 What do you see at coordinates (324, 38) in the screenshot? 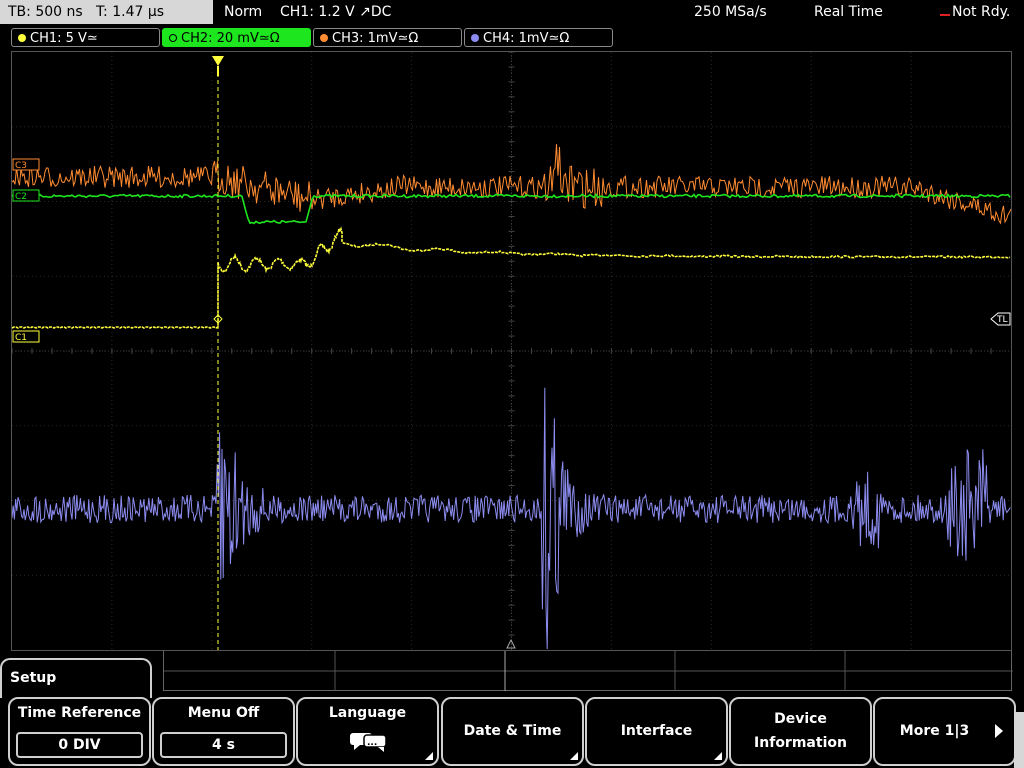
I see `channel-3-dot-icon` at bounding box center [324, 38].